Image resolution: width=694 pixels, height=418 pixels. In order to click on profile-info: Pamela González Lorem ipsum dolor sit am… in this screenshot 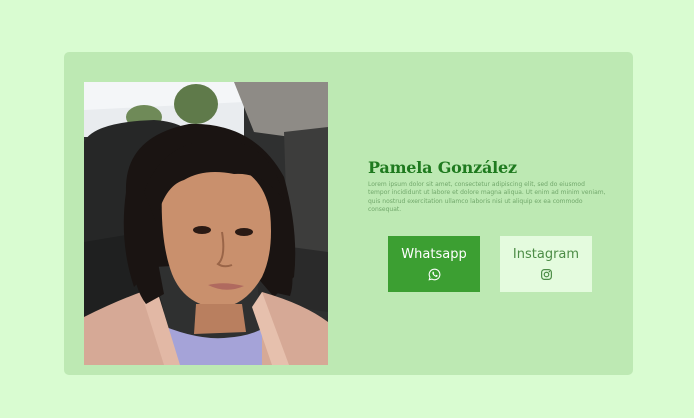, I will do `click(488, 186)`.